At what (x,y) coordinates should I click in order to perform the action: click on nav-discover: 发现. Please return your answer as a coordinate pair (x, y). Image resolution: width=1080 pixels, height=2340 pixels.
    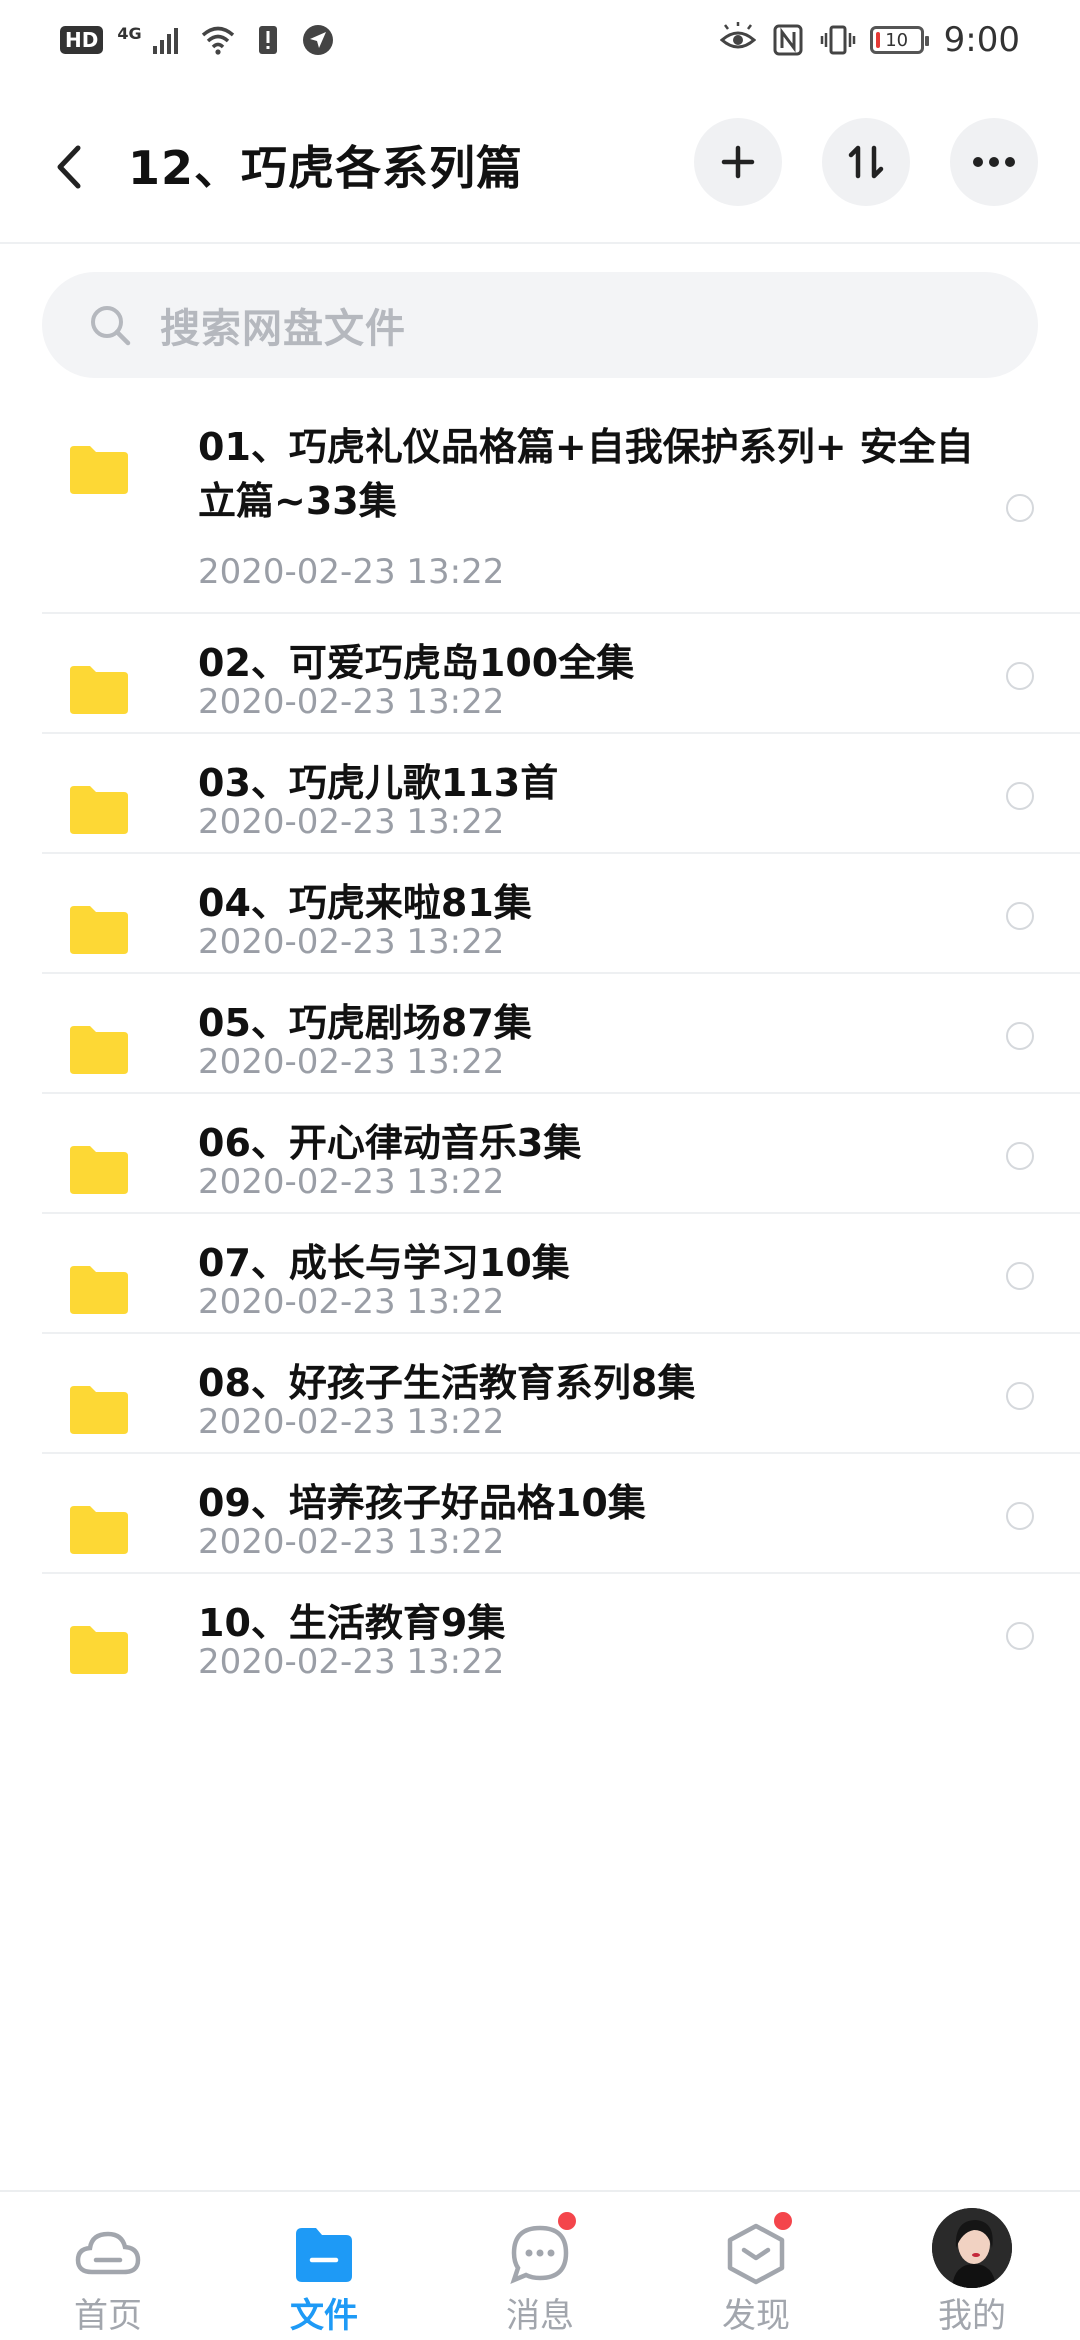
    Looking at the image, I should click on (756, 2266).